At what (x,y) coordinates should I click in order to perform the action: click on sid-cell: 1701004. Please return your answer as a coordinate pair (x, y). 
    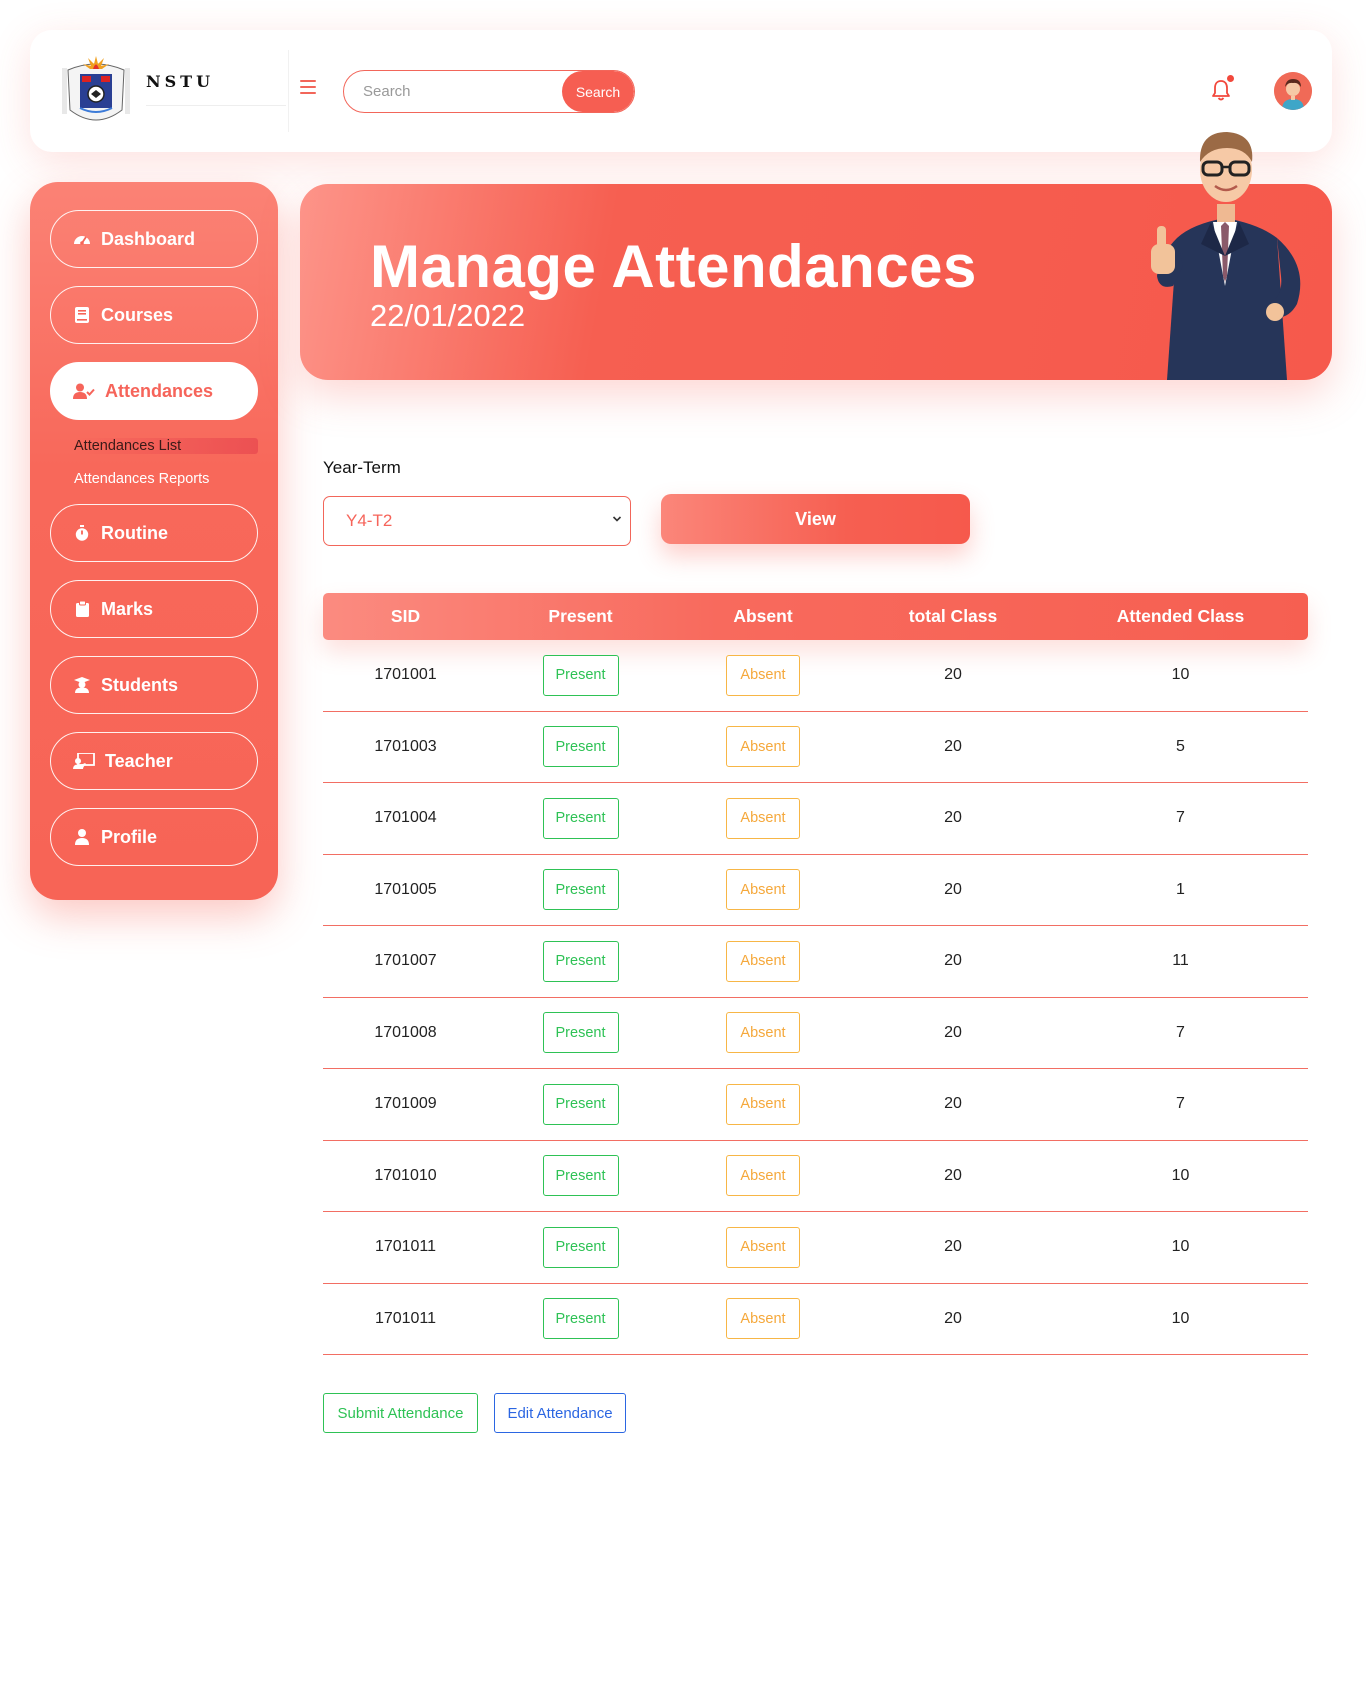
    Looking at the image, I should click on (405, 818).